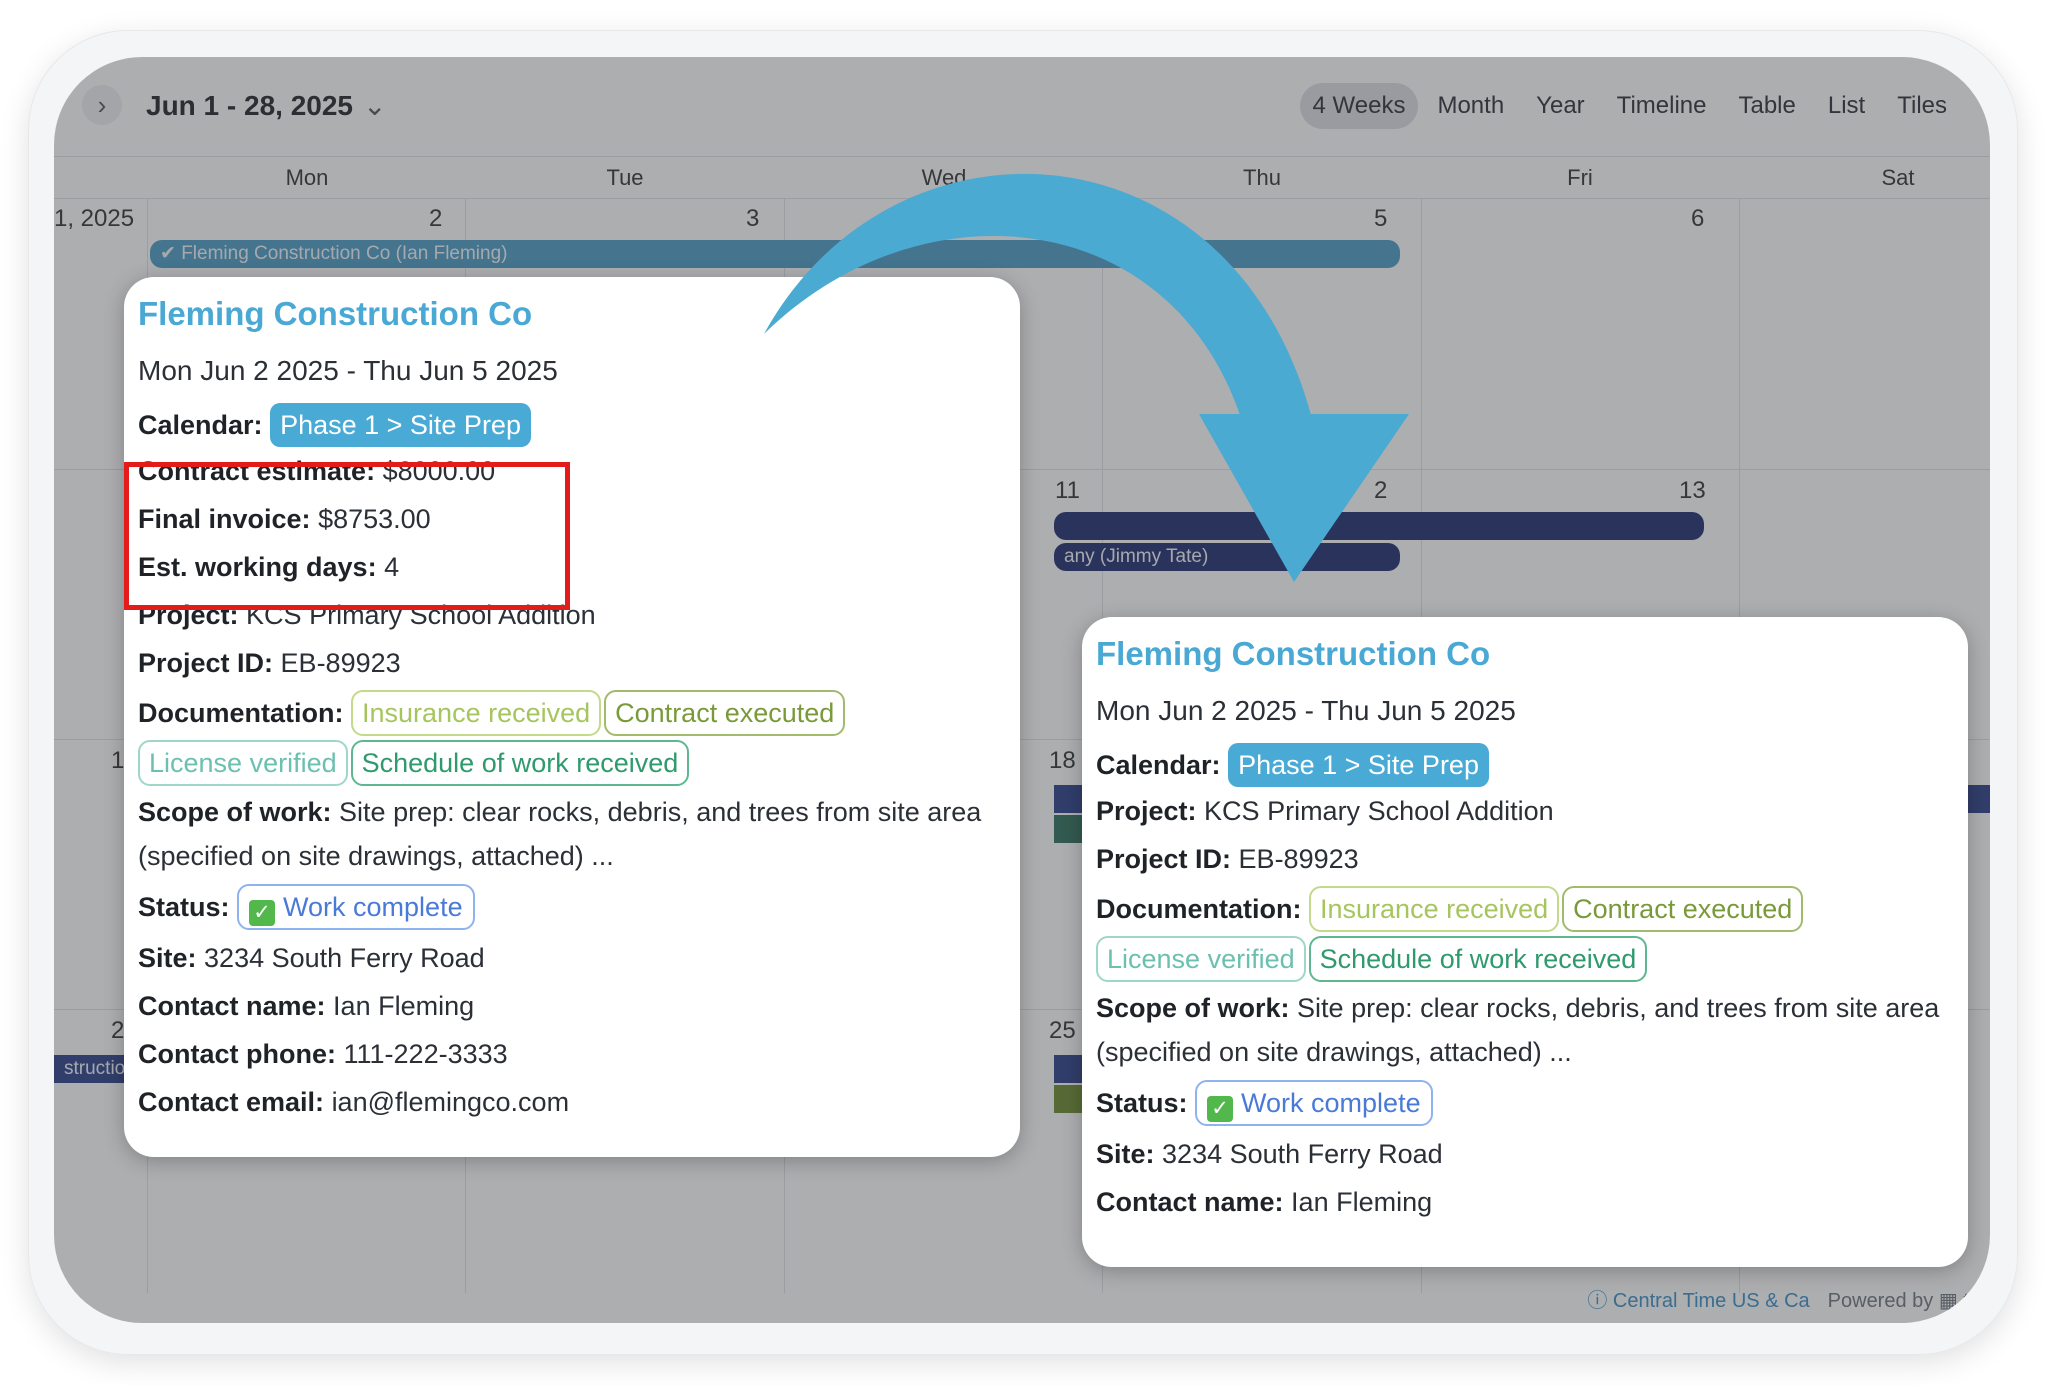 Image resolution: width=2048 pixels, height=1385 pixels. I want to click on contact-phone-value: 111-222-3333, so click(425, 1054).